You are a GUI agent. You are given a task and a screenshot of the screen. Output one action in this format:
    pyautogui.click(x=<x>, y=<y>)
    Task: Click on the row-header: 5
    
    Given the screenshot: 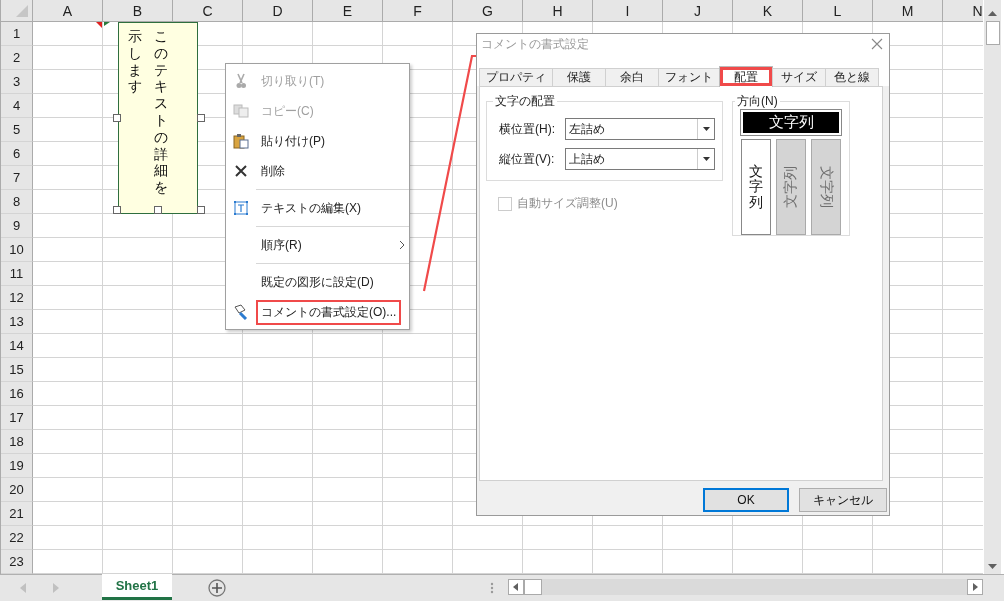 What is the action you would take?
    pyautogui.click(x=17, y=130)
    